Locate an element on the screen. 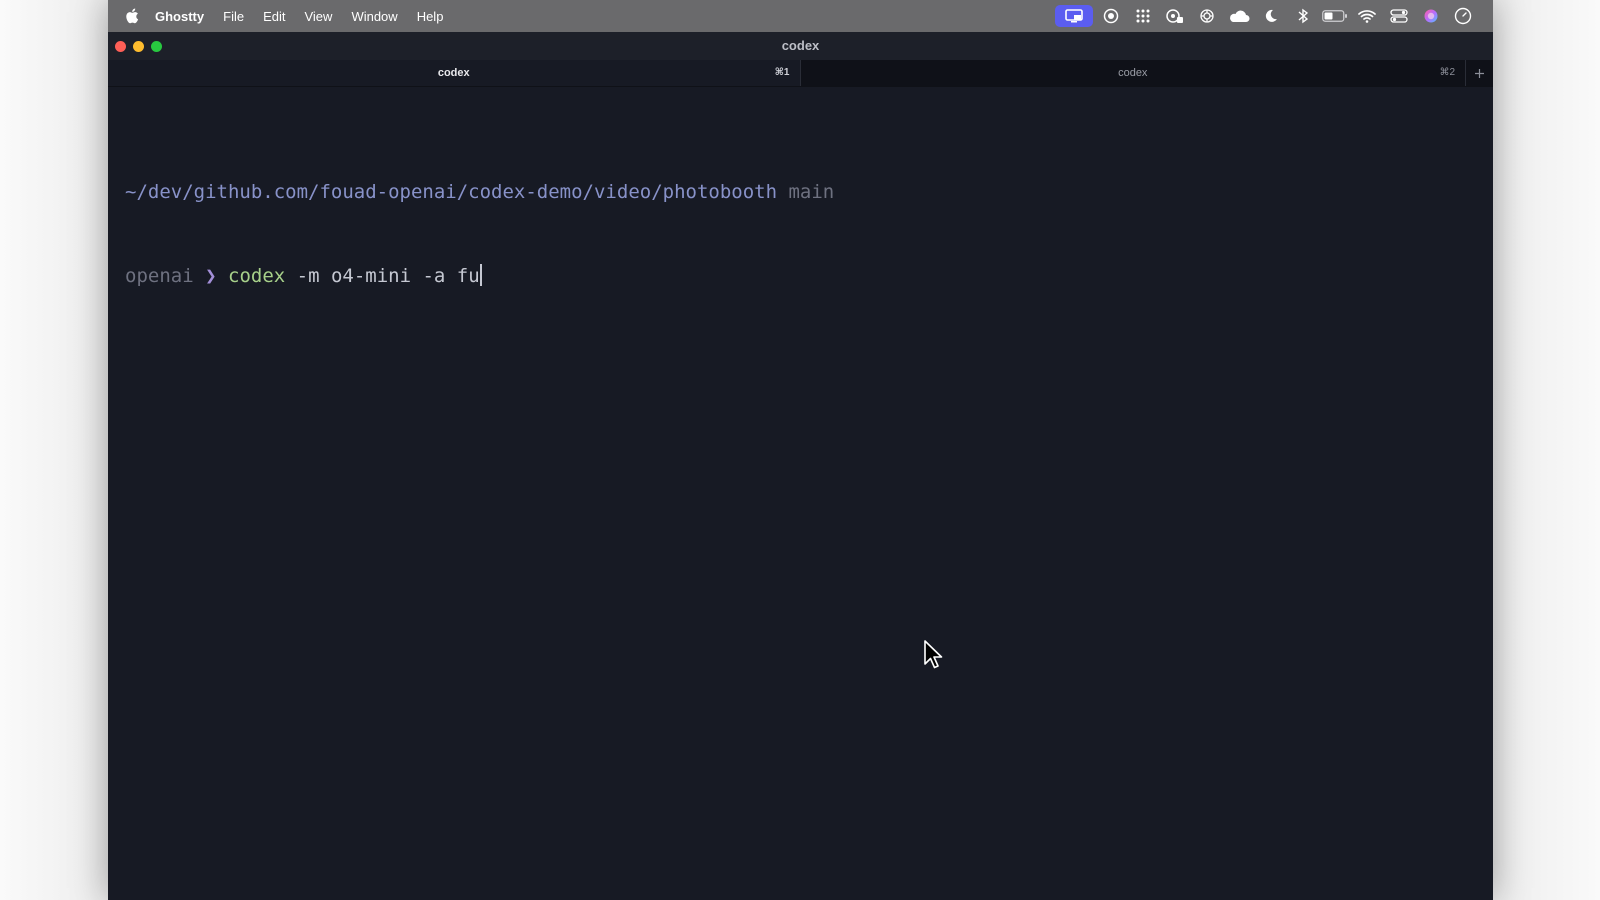  text-cursor is located at coordinates (480, 275).